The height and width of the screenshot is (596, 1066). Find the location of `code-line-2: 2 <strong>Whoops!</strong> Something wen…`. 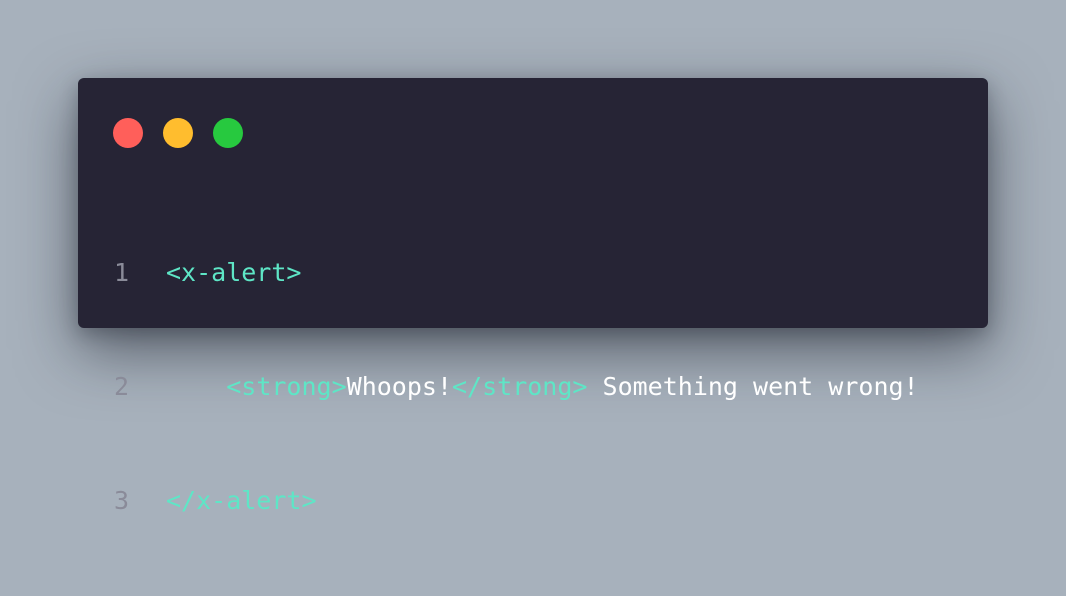

code-line-2: 2 <strong>Whoops!</strong> Something wen… is located at coordinates (516, 387).